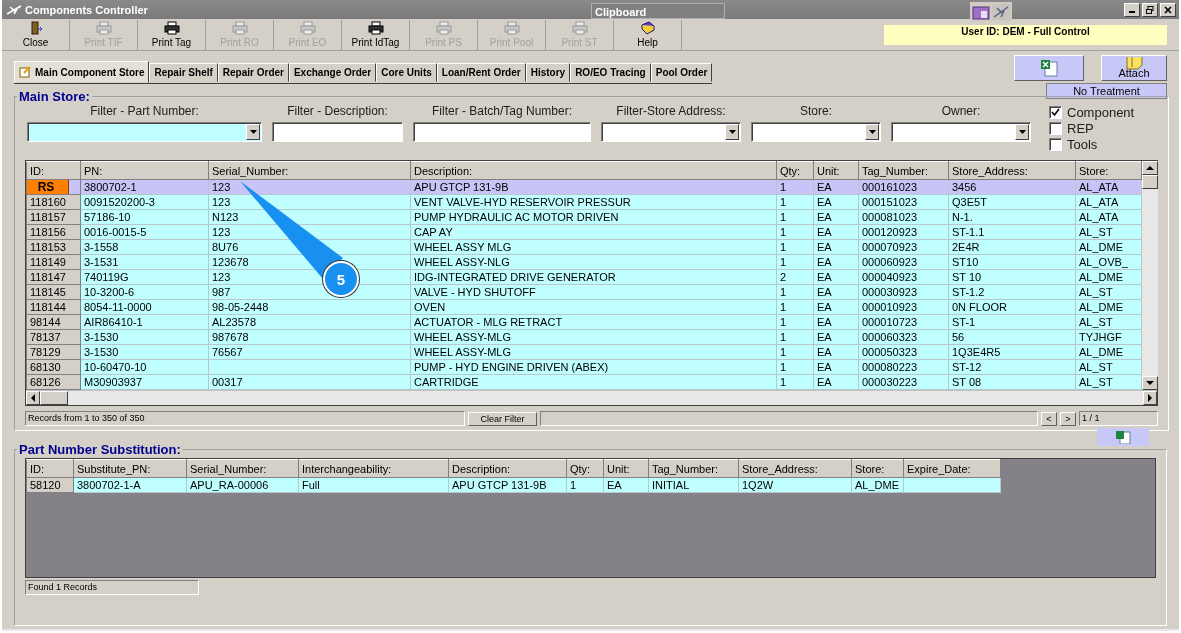  What do you see at coordinates (548, 72) in the screenshot?
I see `tab: History` at bounding box center [548, 72].